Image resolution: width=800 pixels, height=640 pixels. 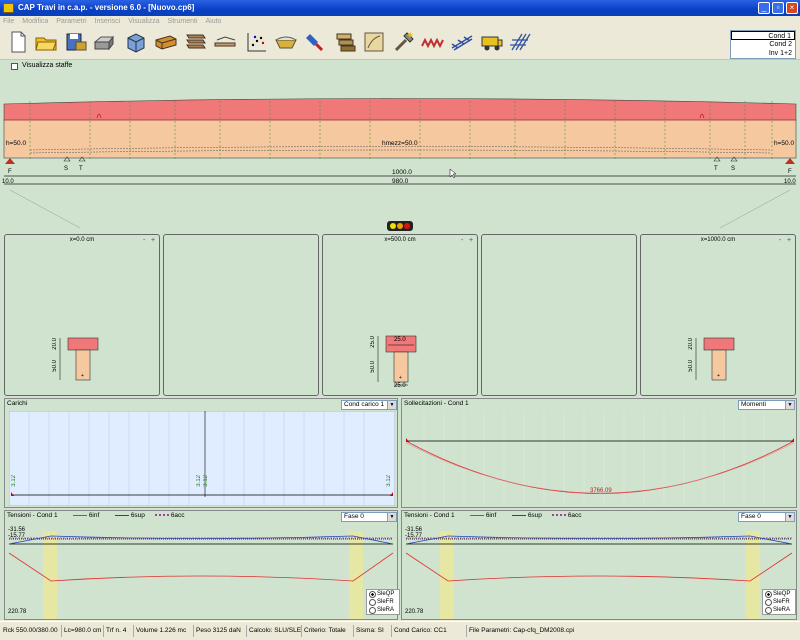 What do you see at coordinates (286, 42) in the screenshot?
I see `bowl-icon` at bounding box center [286, 42].